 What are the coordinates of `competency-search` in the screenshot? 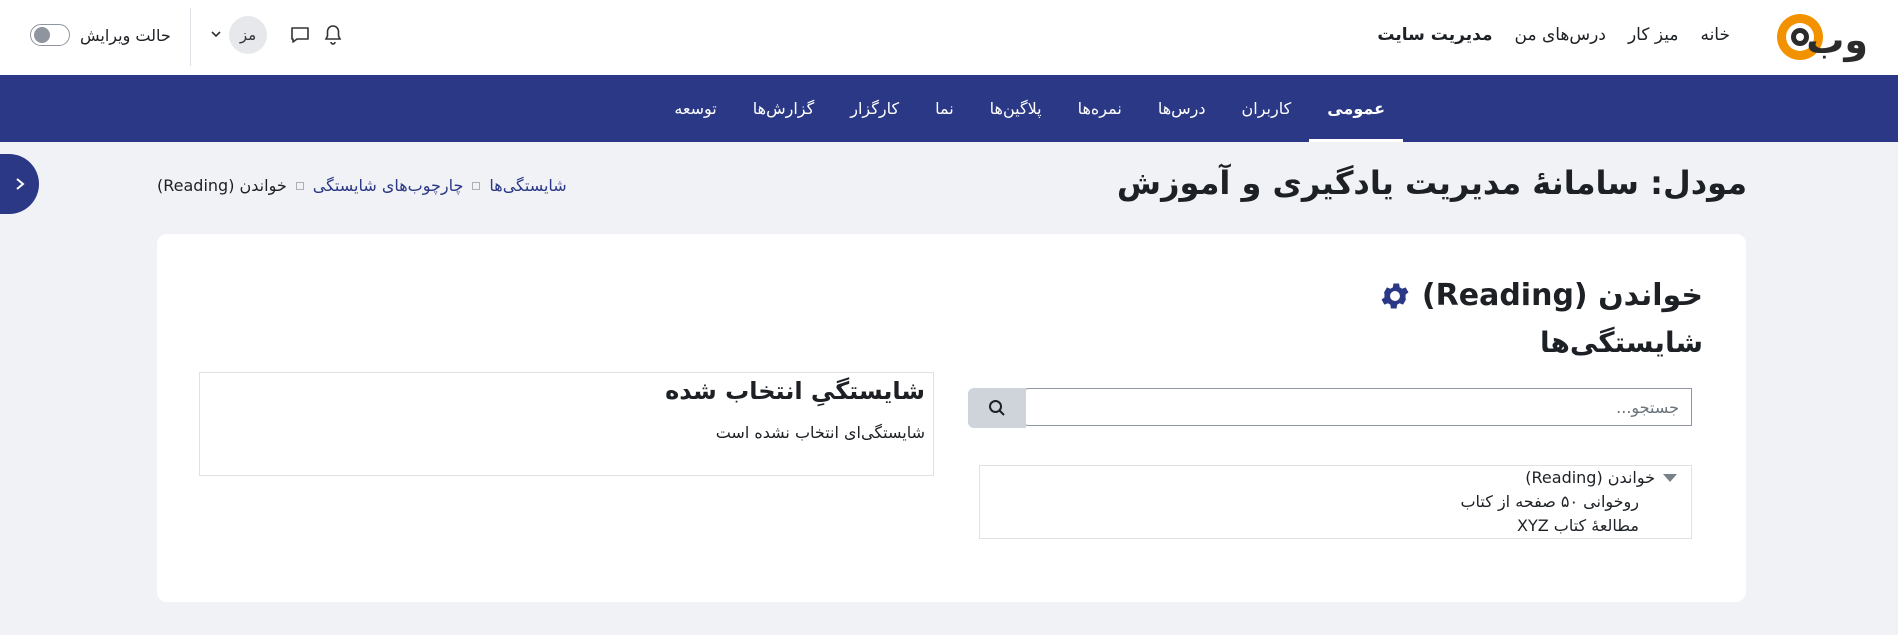 It's located at (1330, 409).